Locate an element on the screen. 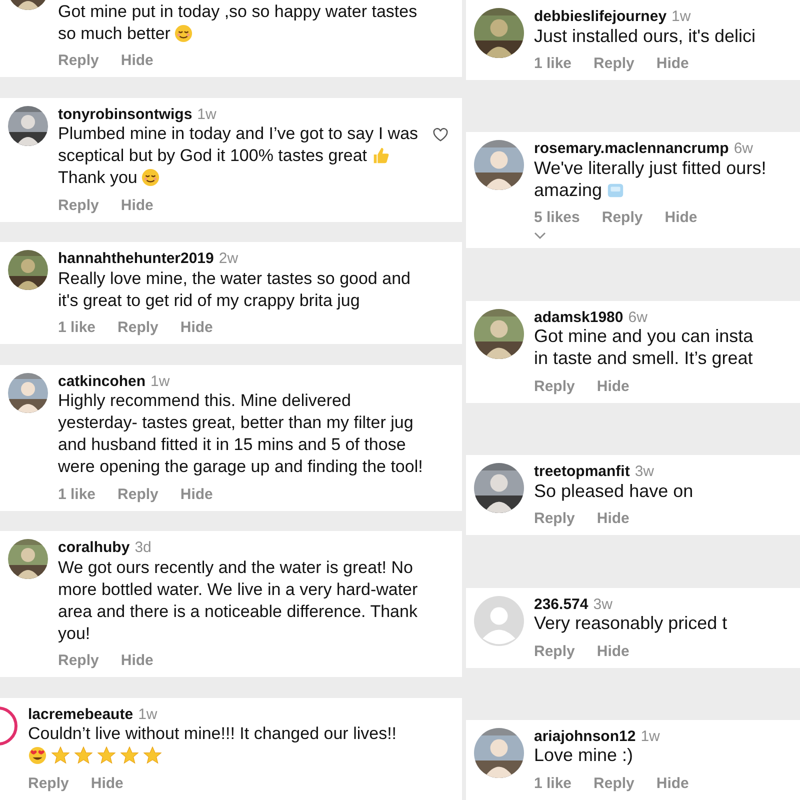  comment-text: amazing is located at coordinates (568, 190).